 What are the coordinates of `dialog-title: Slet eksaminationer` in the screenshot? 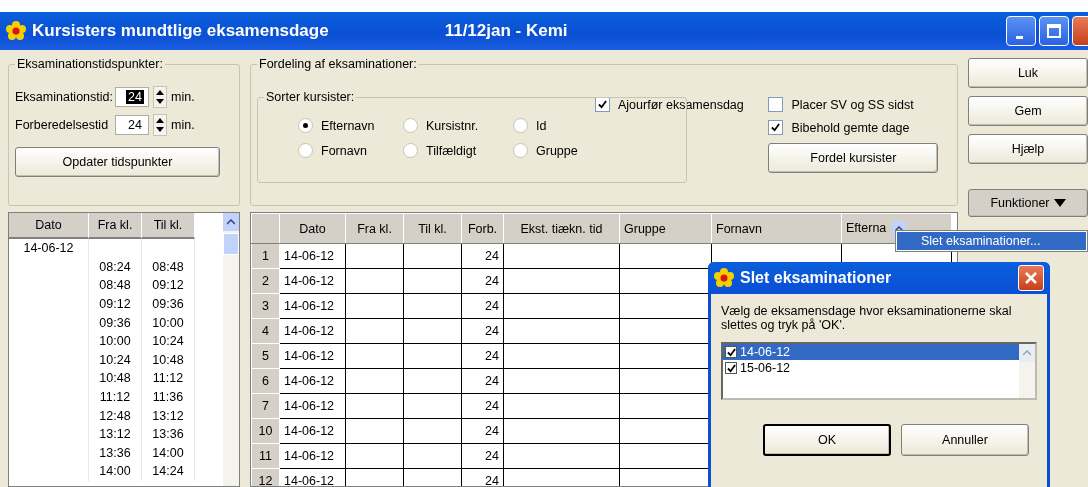 It's located at (816, 278).